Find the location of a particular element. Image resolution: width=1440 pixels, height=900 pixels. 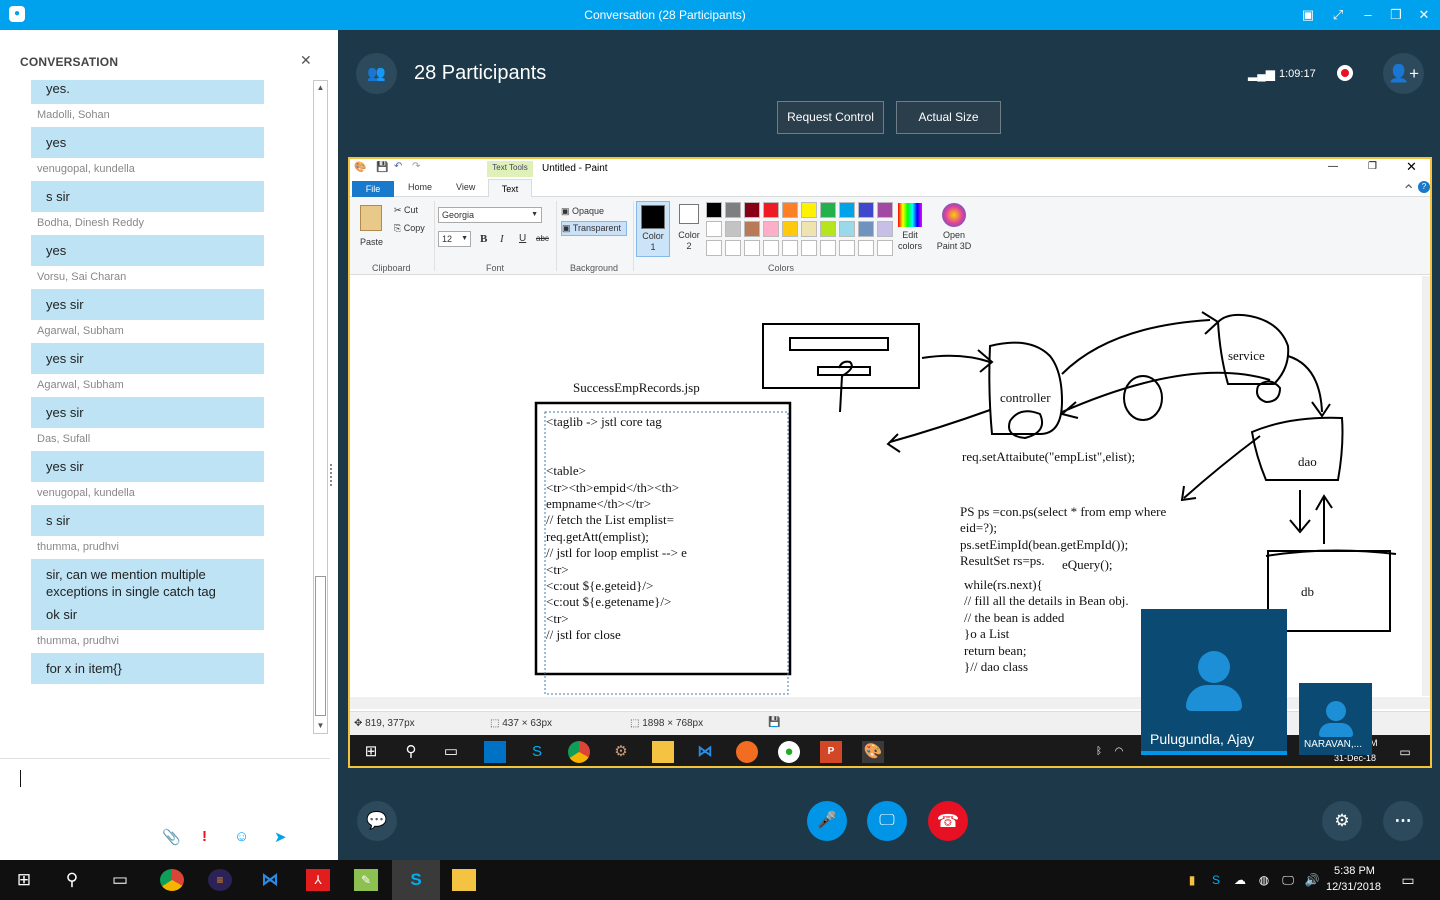

minimize-button: – is located at coordinates (1368, 15).